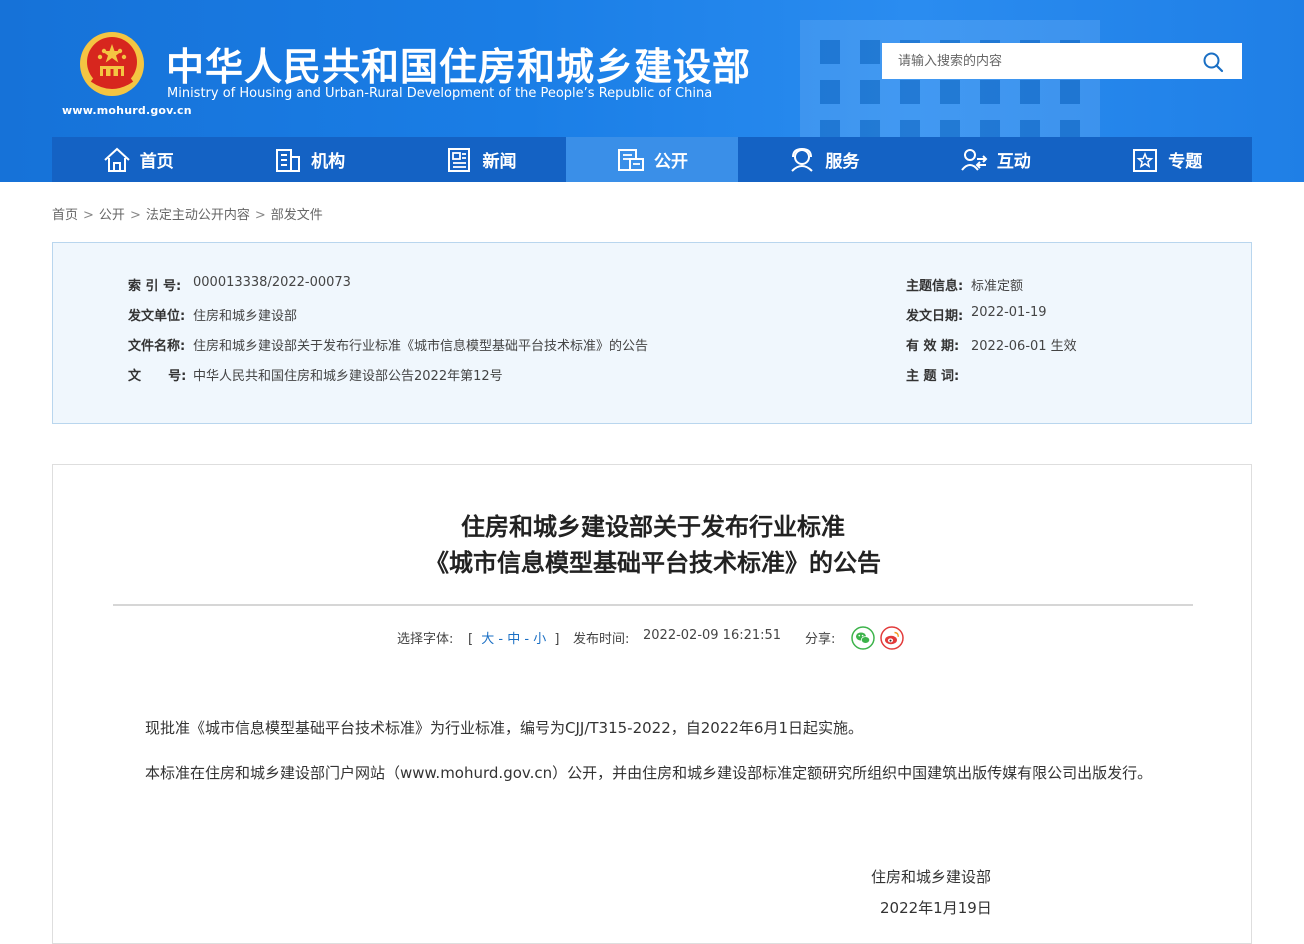  Describe the element at coordinates (653, 527) in the screenshot. I see `article-title-line1: 住房和城乡建设部关于发布行业标准` at that location.